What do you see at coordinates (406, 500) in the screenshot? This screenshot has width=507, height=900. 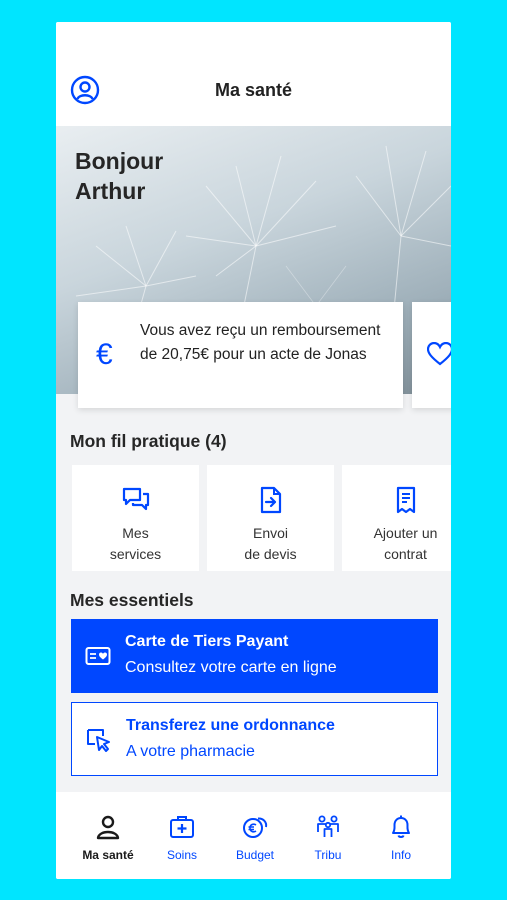 I see `contract-icon` at bounding box center [406, 500].